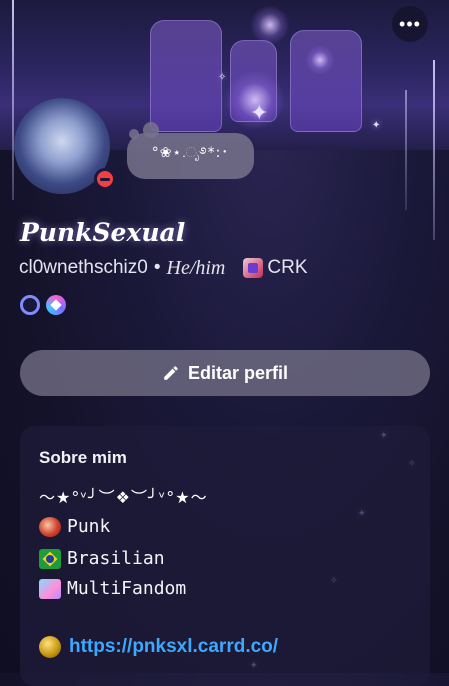 This screenshot has height=686, width=449. I want to click on about-line-text: Brasilian, so click(116, 558).